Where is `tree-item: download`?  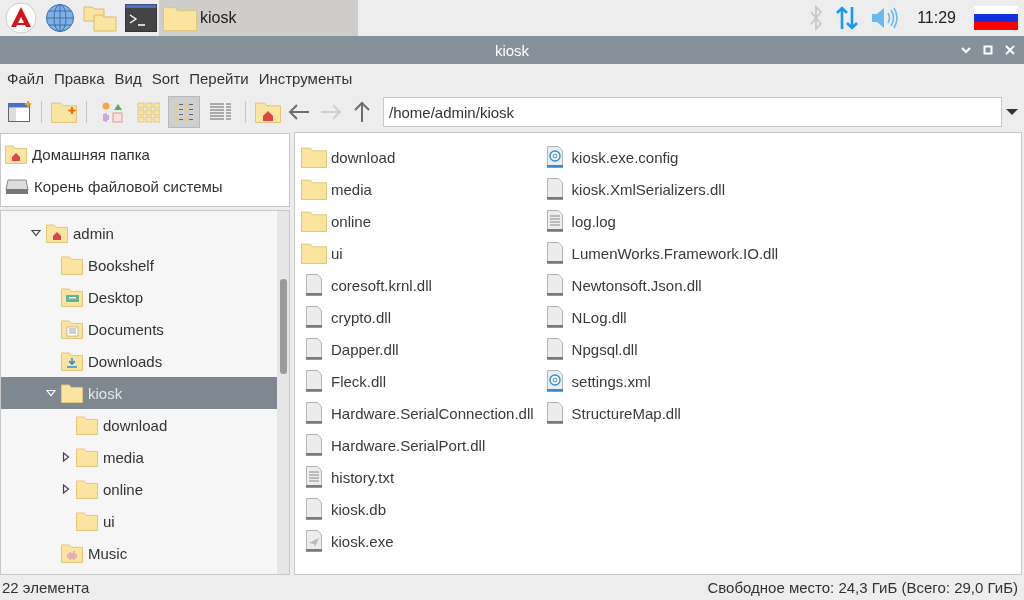 tree-item: download is located at coordinates (135, 425).